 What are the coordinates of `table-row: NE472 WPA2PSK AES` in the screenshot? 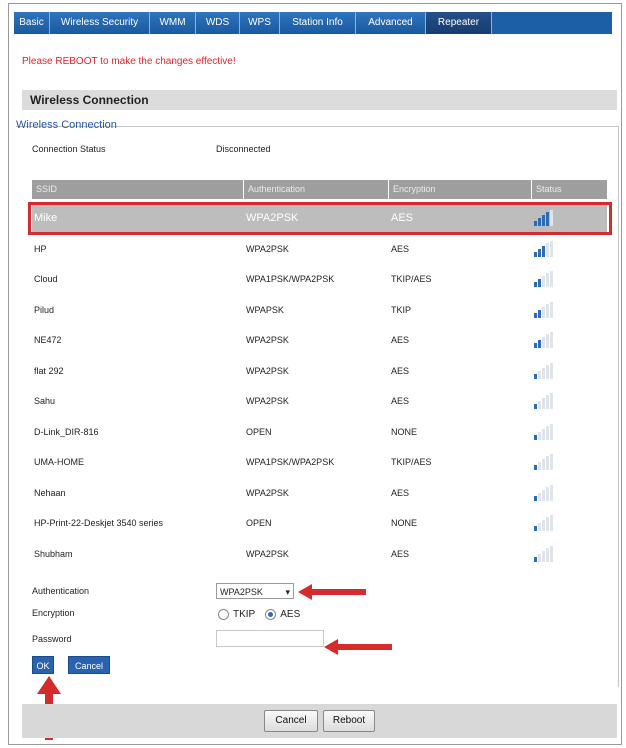 It's located at (319, 340).